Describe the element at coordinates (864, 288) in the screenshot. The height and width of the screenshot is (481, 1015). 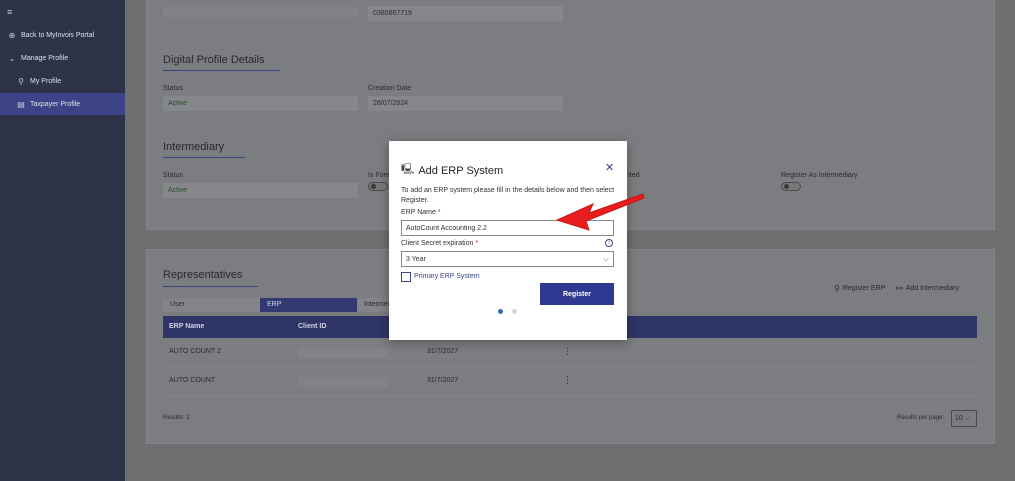
I see `register-erp-label: Register ERP` at that location.